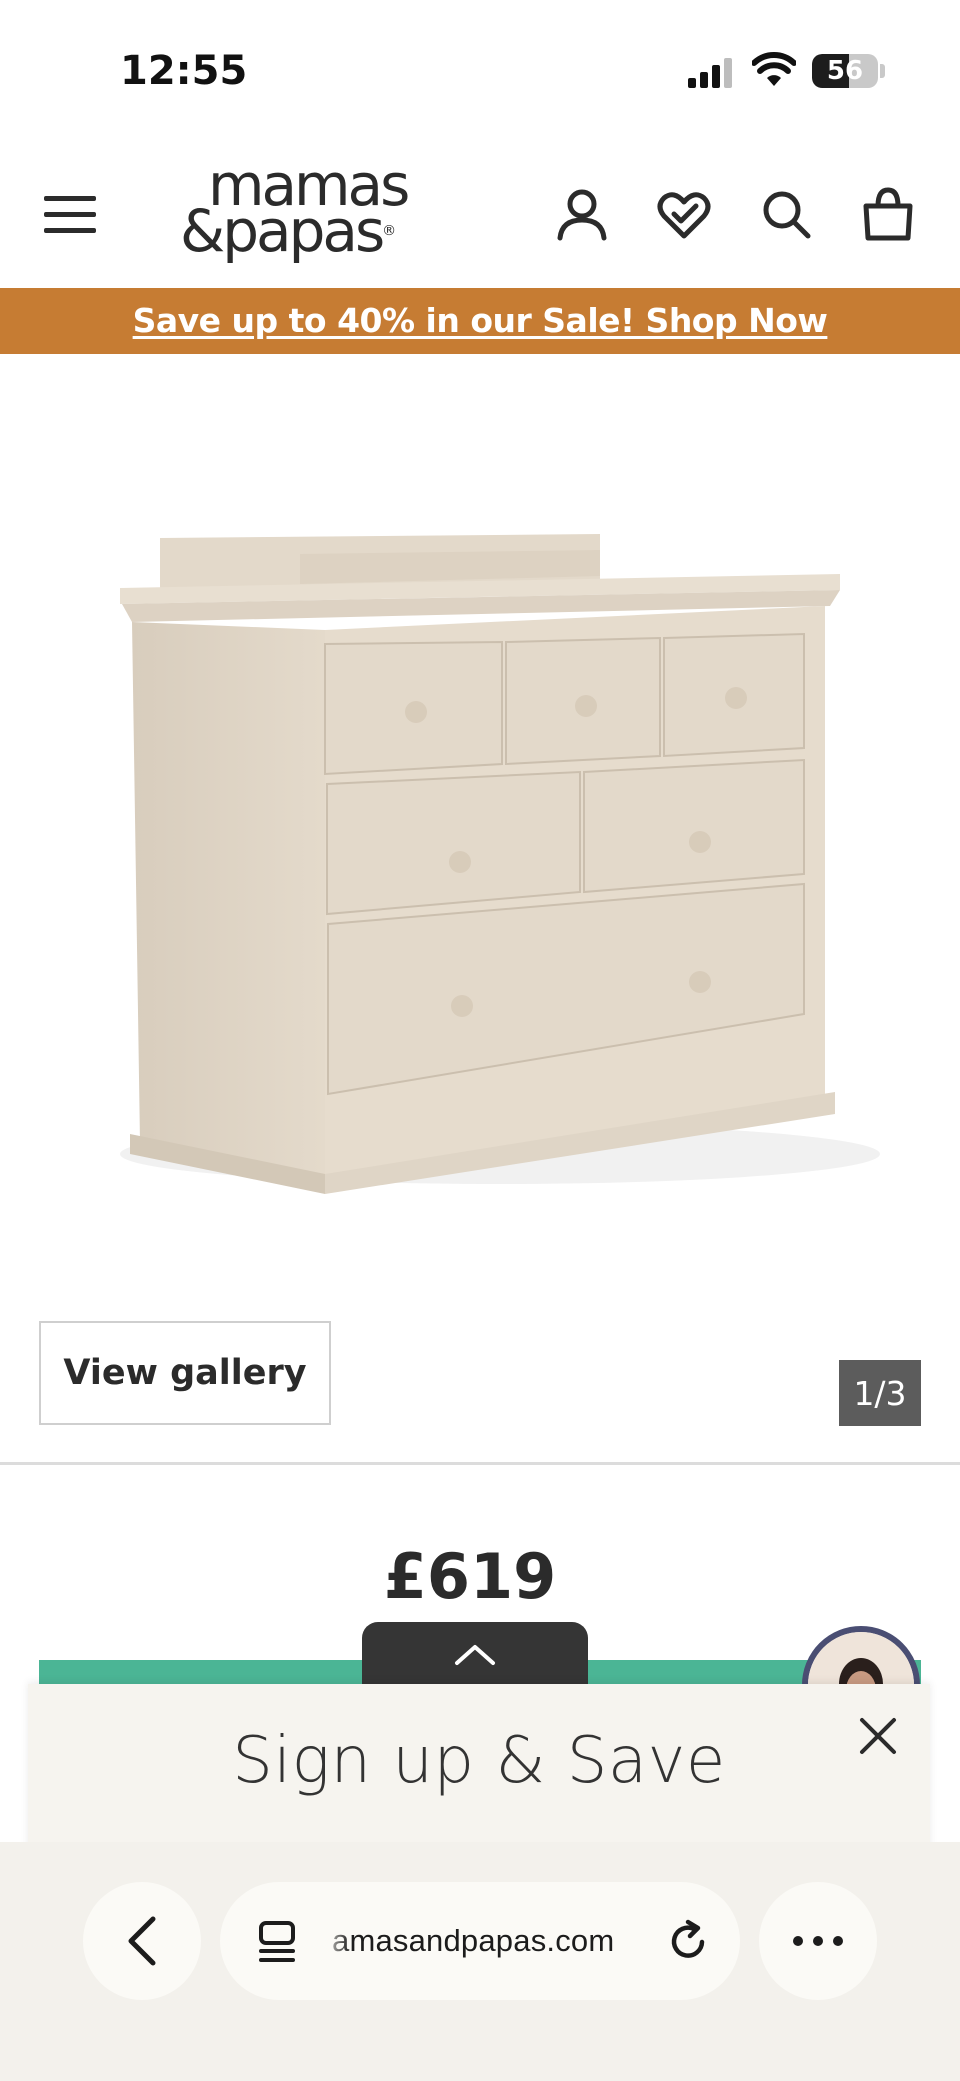 Image resolution: width=960 pixels, height=2081 pixels. I want to click on promo-banner: Save up to 40% in our Sale! Shop Now, so click(480, 321).